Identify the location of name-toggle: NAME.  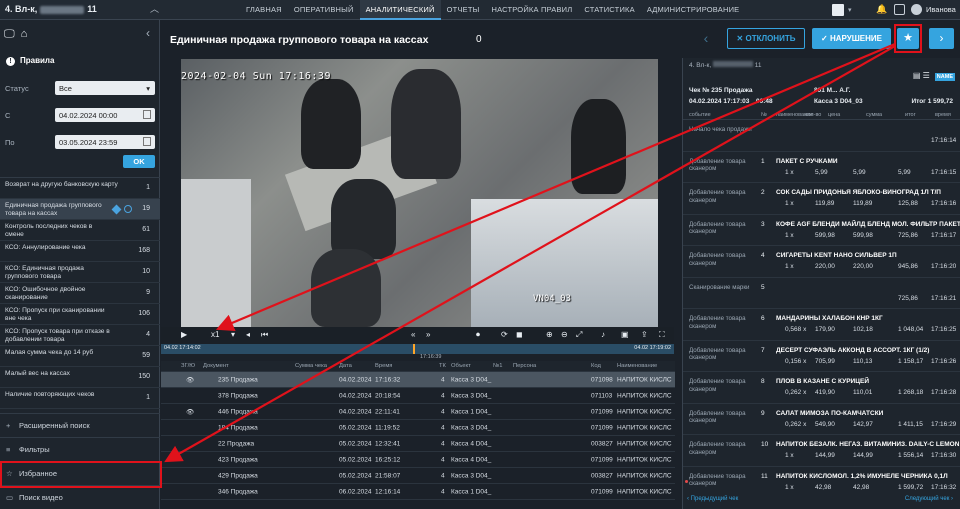
(944, 77).